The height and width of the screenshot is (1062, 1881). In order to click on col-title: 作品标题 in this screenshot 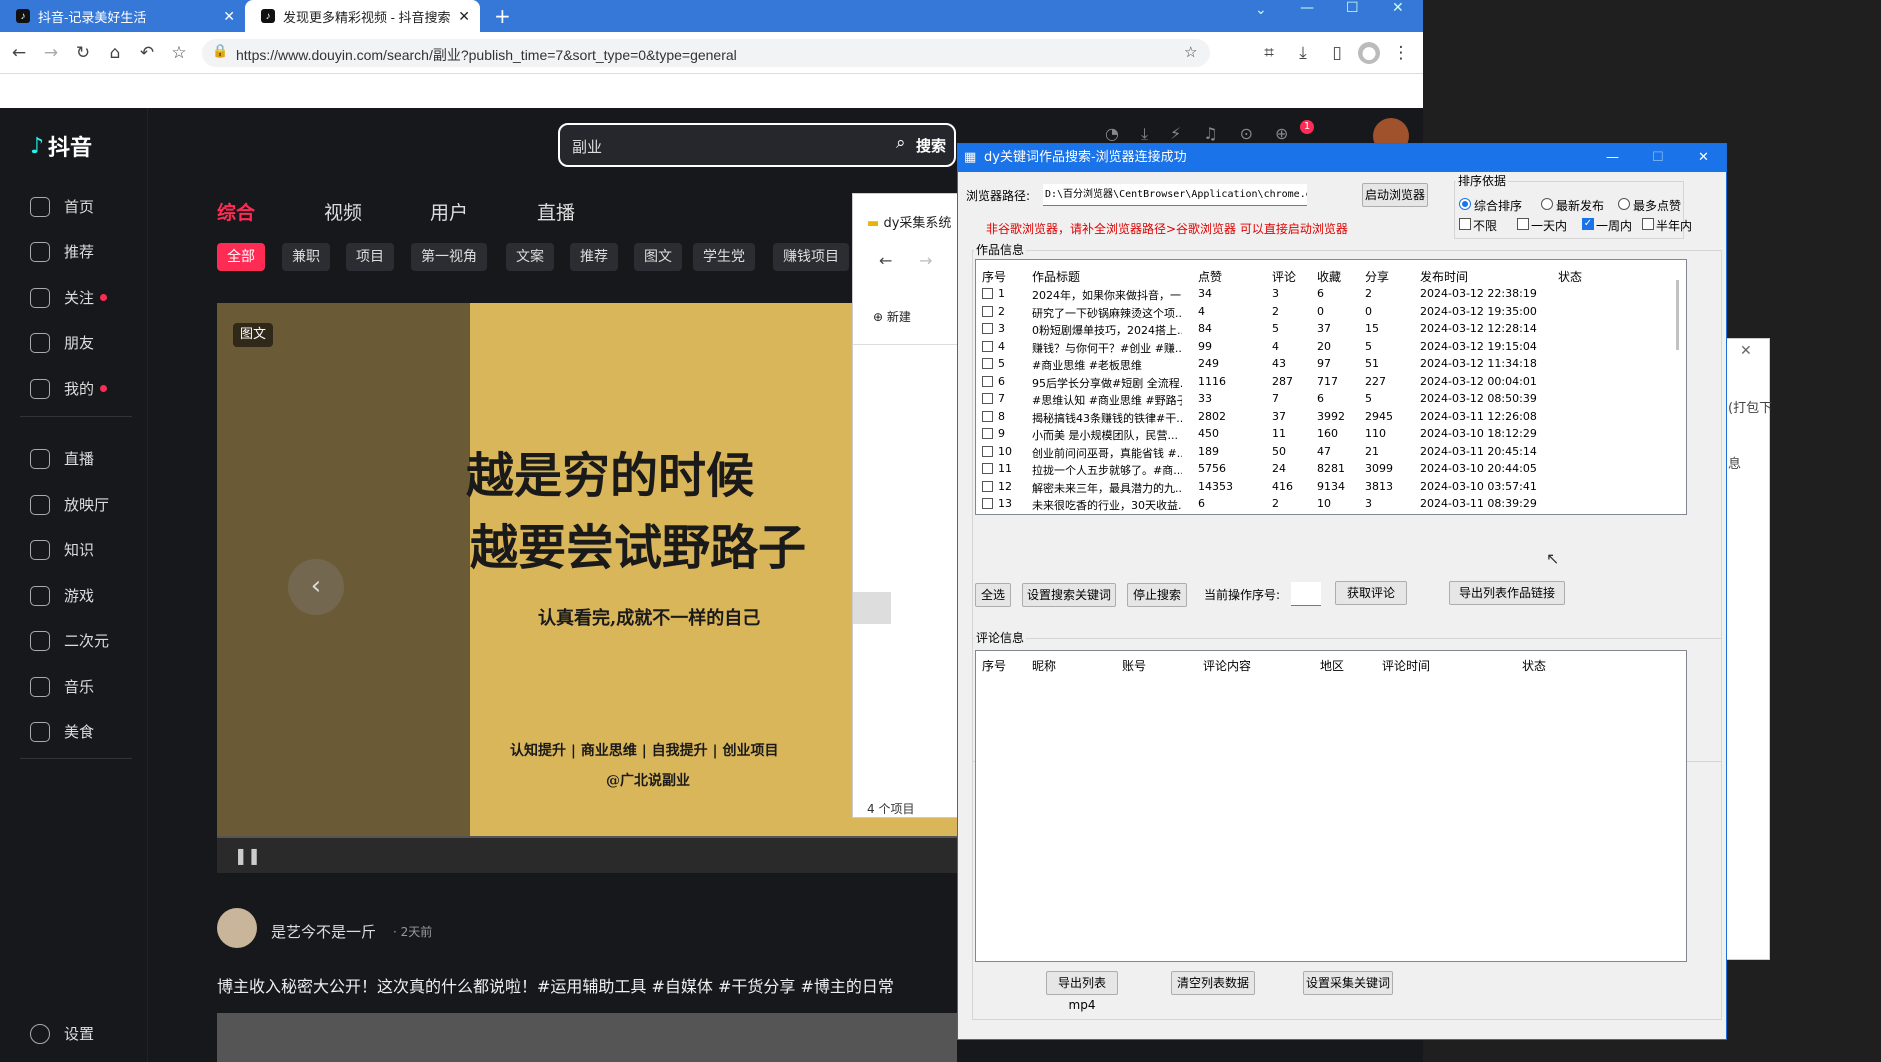, I will do `click(1056, 276)`.